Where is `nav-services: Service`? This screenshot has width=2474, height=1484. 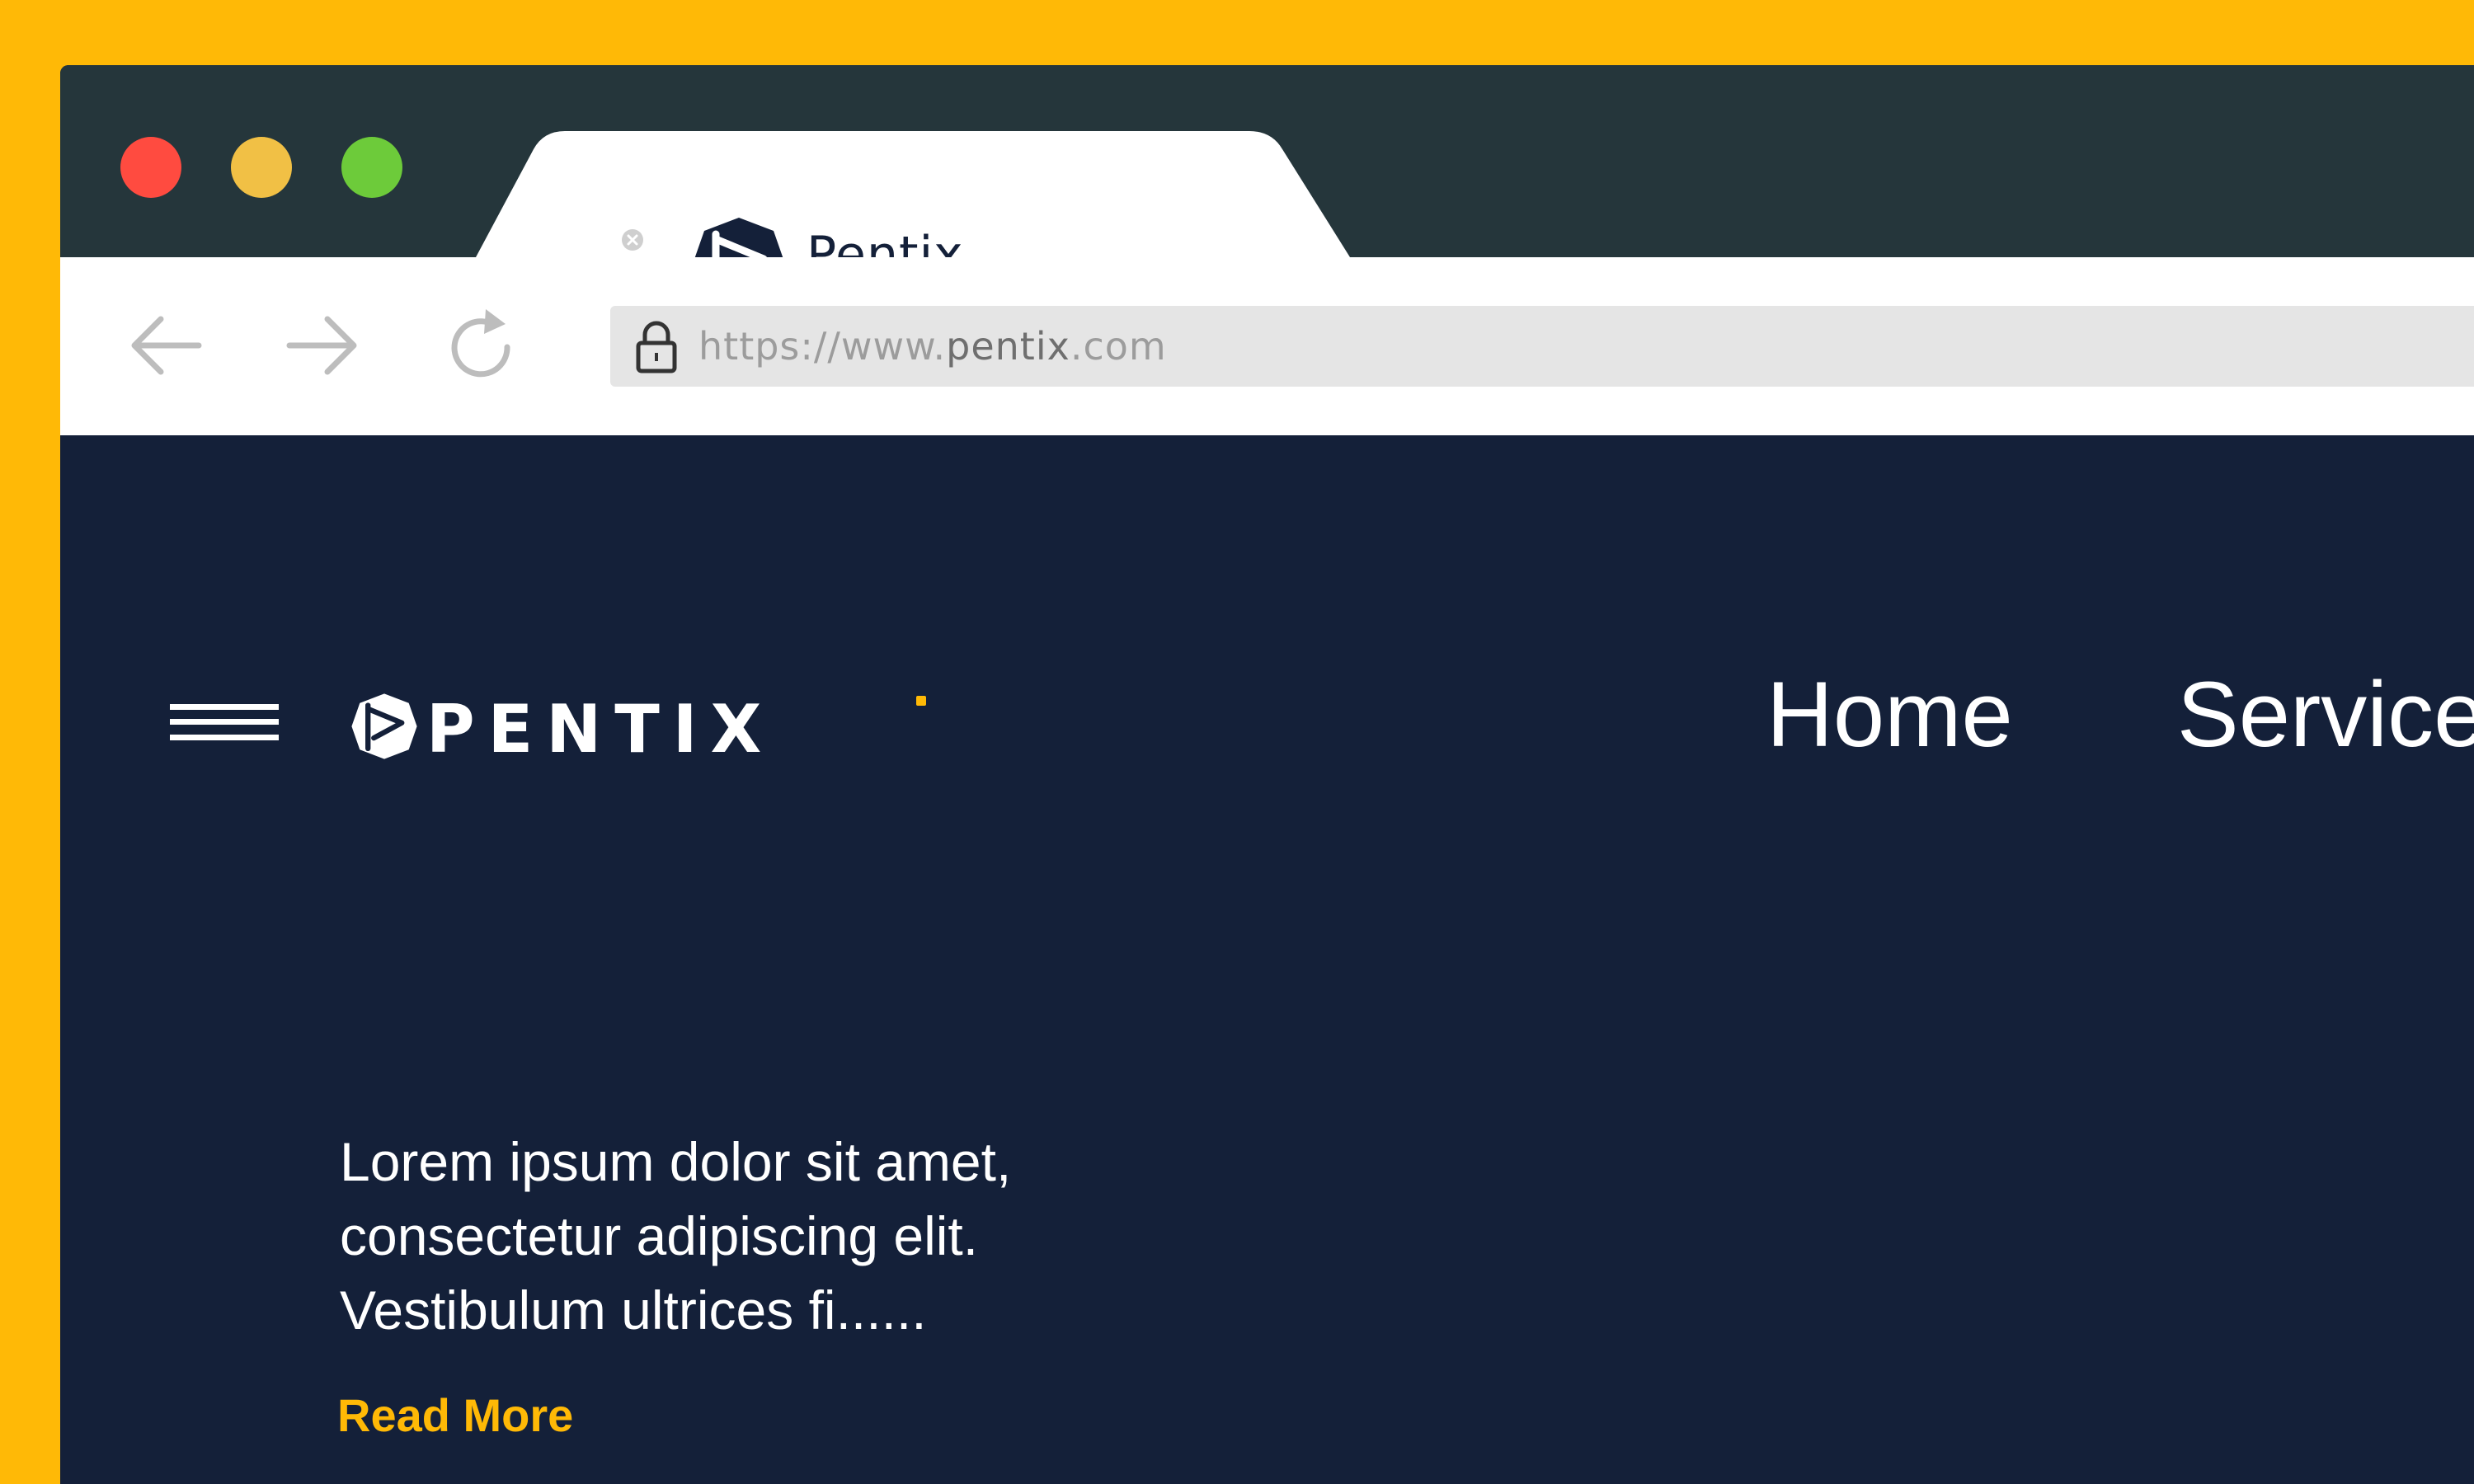 nav-services: Service is located at coordinates (2325, 715).